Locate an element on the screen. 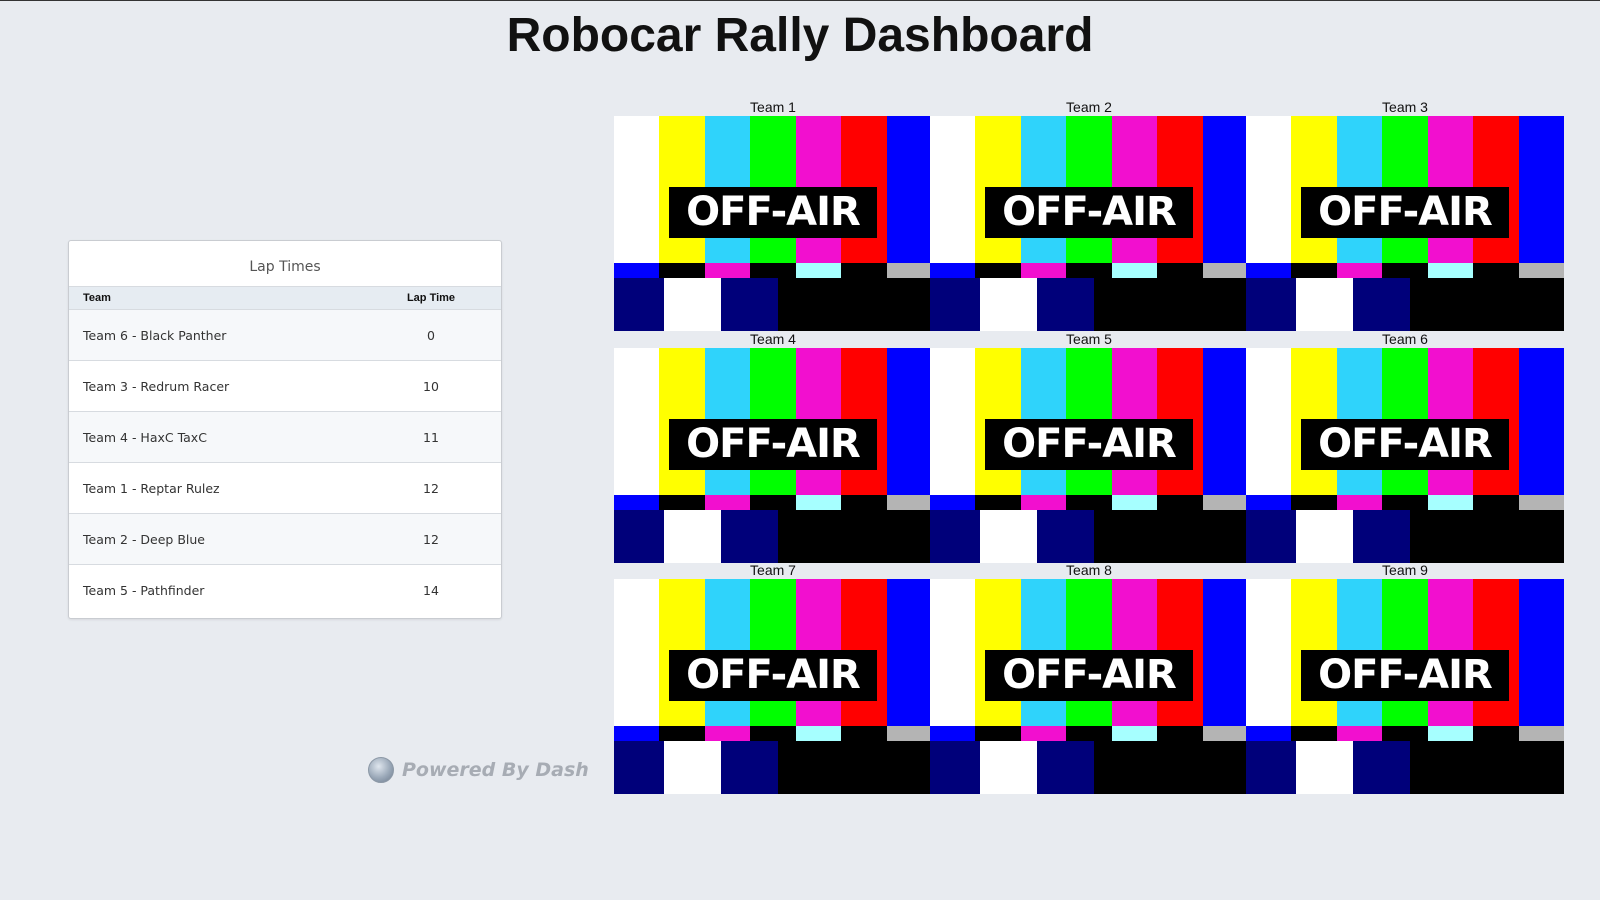 Image resolution: width=1600 pixels, height=900 pixels. powered-by-dash: Powered By Dash is located at coordinates (478, 770).